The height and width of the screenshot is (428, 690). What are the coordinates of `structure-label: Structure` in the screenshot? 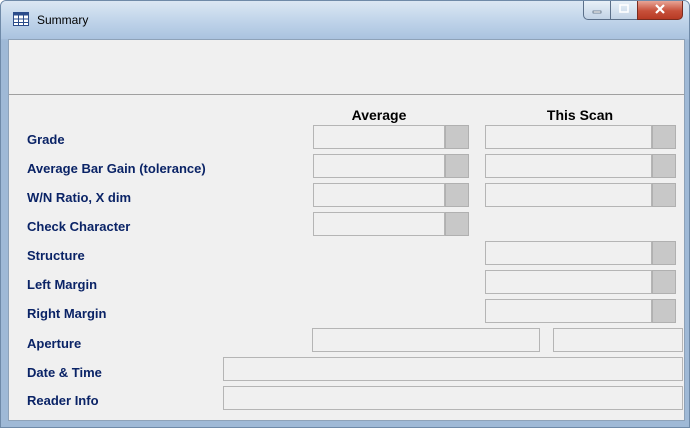 It's located at (56, 255).